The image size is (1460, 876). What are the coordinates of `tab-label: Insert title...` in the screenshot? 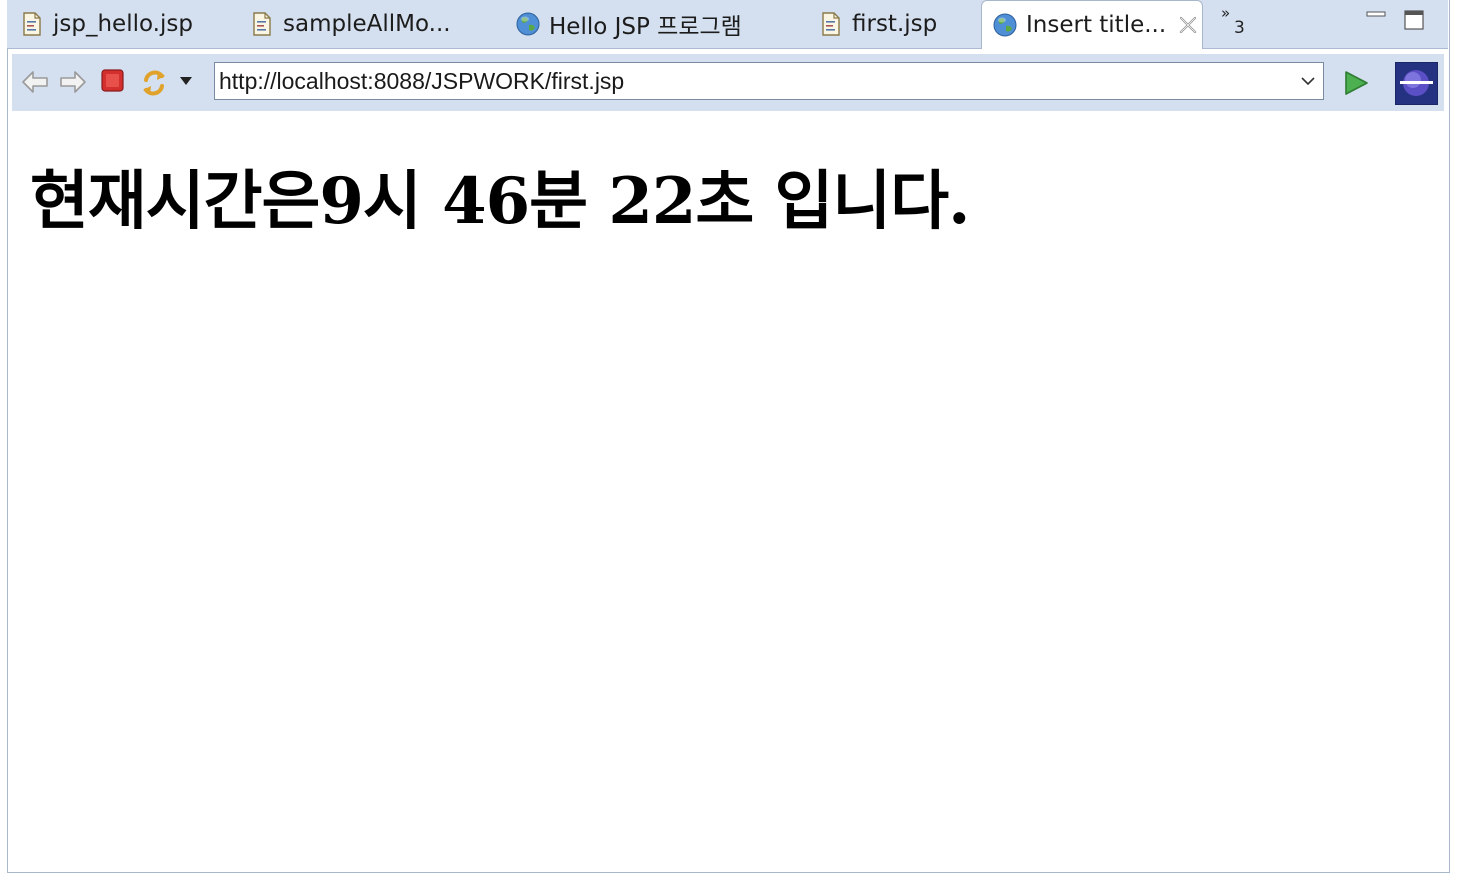 It's located at (1096, 25).